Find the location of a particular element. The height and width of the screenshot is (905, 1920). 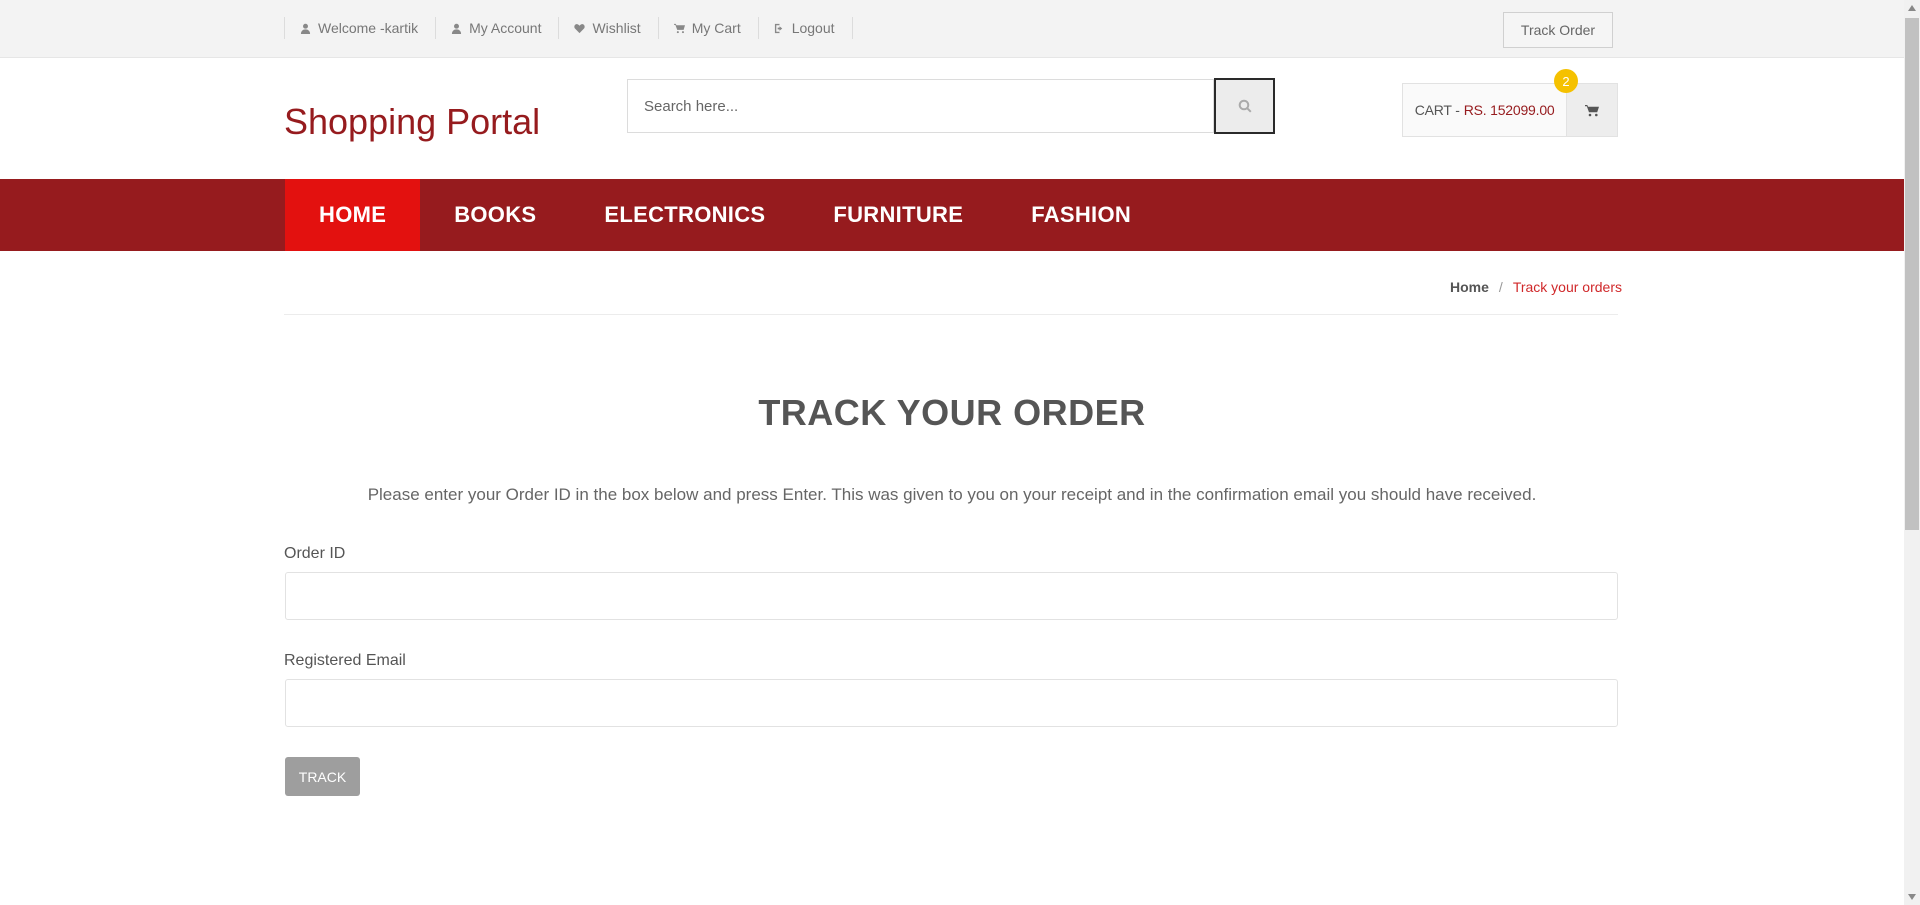

welcome-link: Welcome -kartik is located at coordinates (361, 28).